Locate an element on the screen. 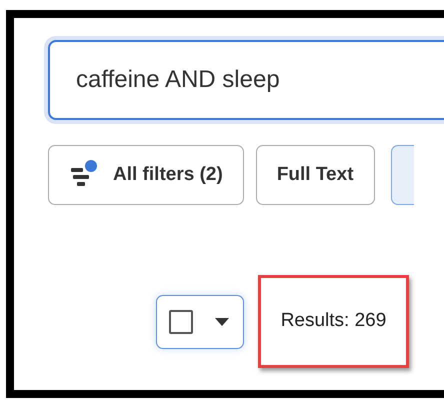 This screenshot has height=400, width=444. all-filters-button: All filters (2) is located at coordinates (146, 175).